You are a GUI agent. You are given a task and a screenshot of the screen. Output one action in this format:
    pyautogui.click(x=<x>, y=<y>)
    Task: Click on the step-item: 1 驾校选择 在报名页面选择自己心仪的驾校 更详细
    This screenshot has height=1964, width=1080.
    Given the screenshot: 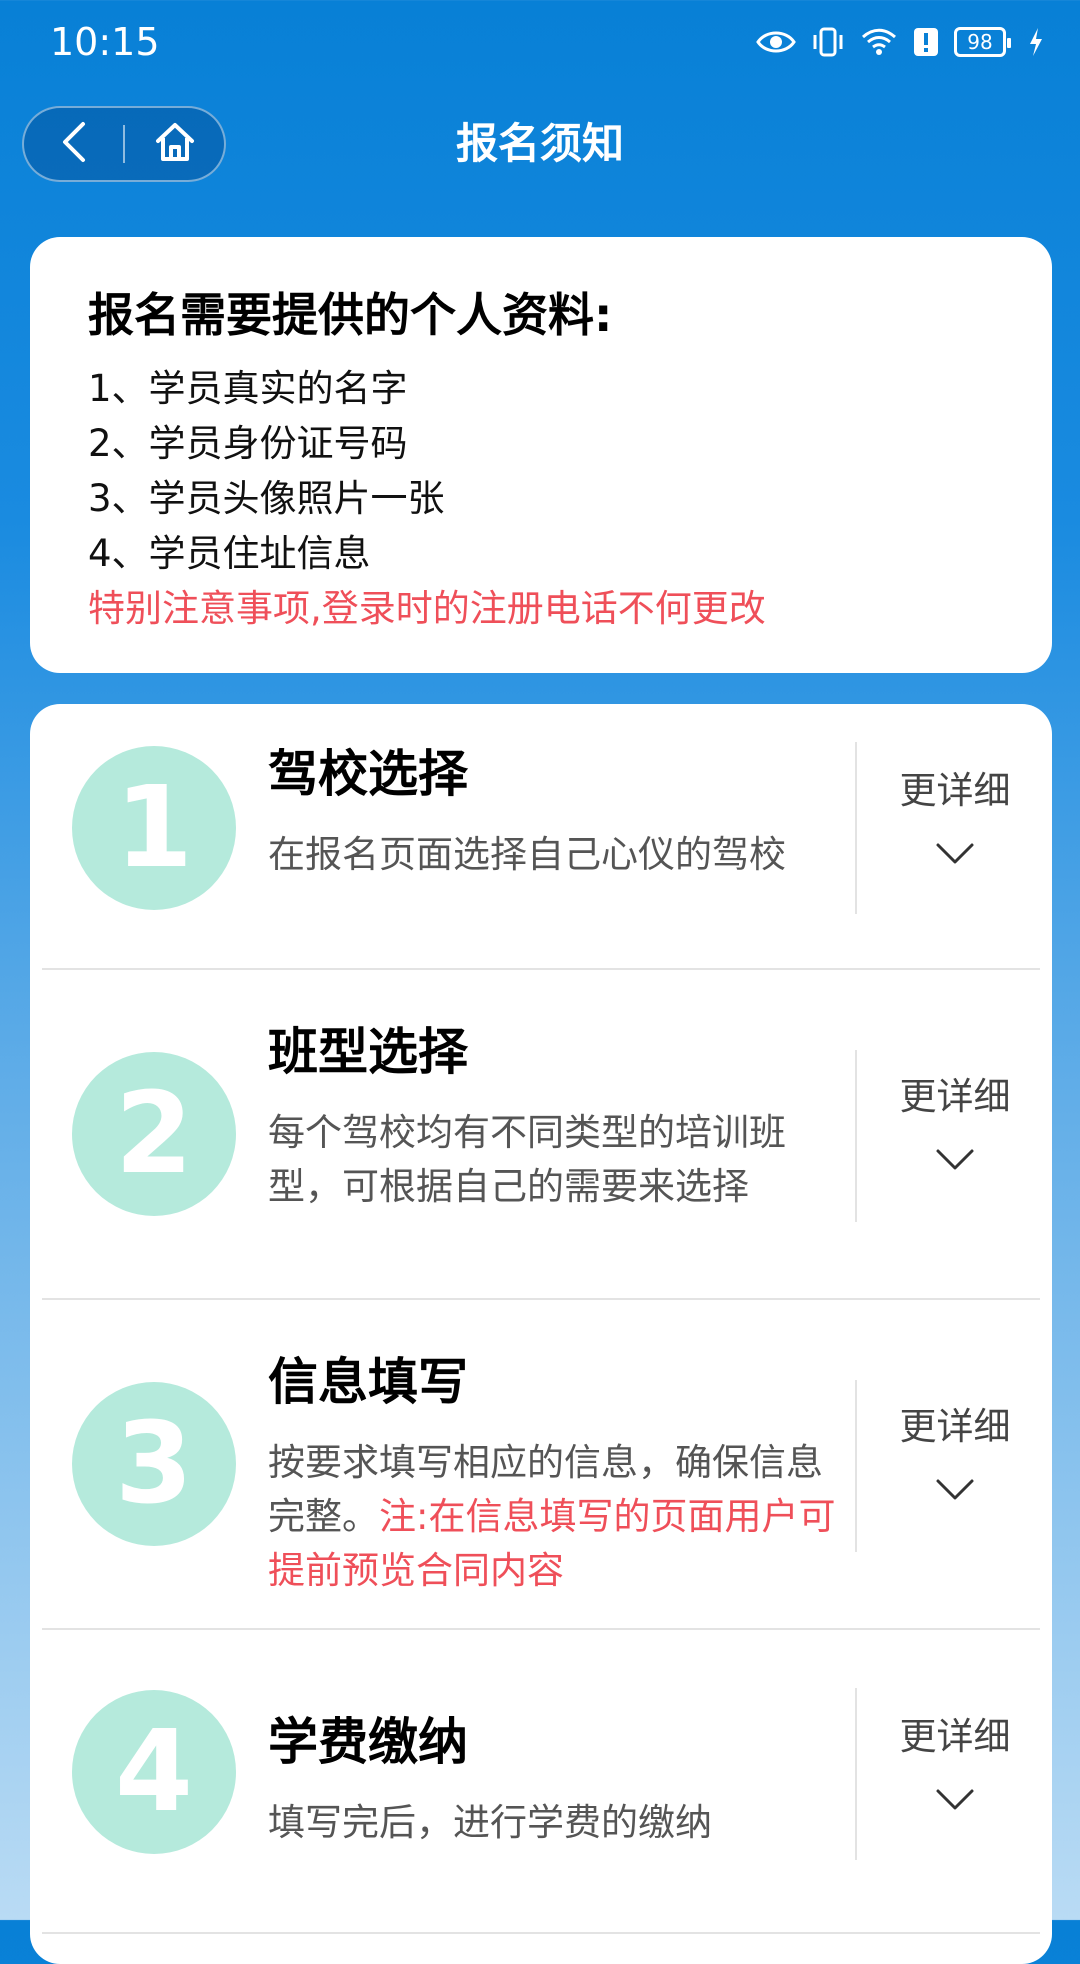 What is the action you would take?
    pyautogui.click(x=541, y=837)
    